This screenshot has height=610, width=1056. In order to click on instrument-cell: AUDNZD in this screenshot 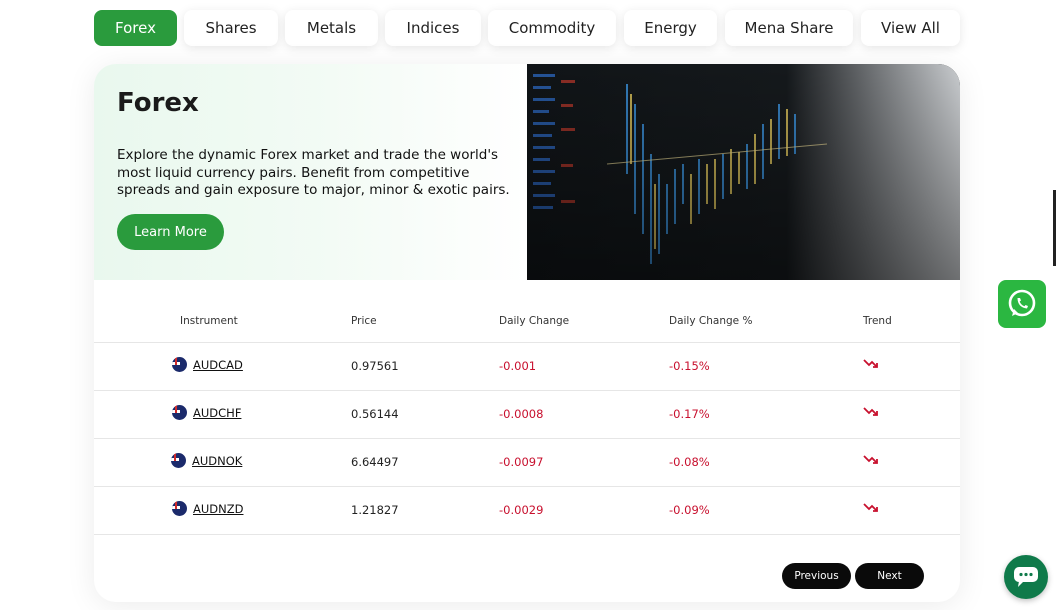, I will do `click(207, 508)`.